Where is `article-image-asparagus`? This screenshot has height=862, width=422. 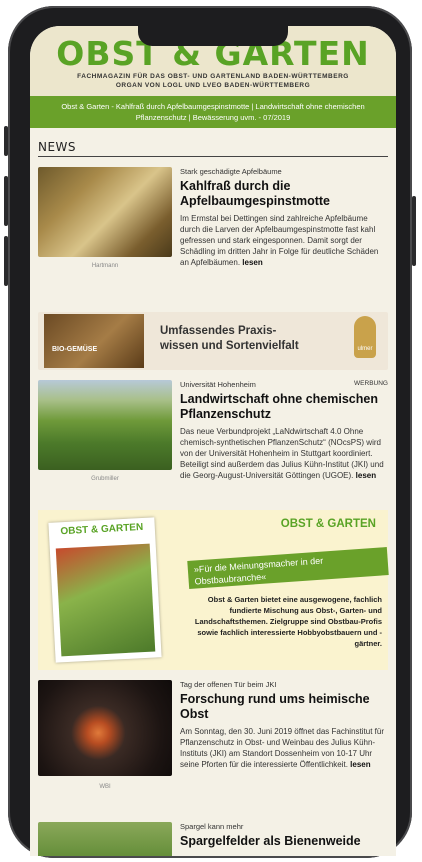 article-image-asparagus is located at coordinates (105, 839).